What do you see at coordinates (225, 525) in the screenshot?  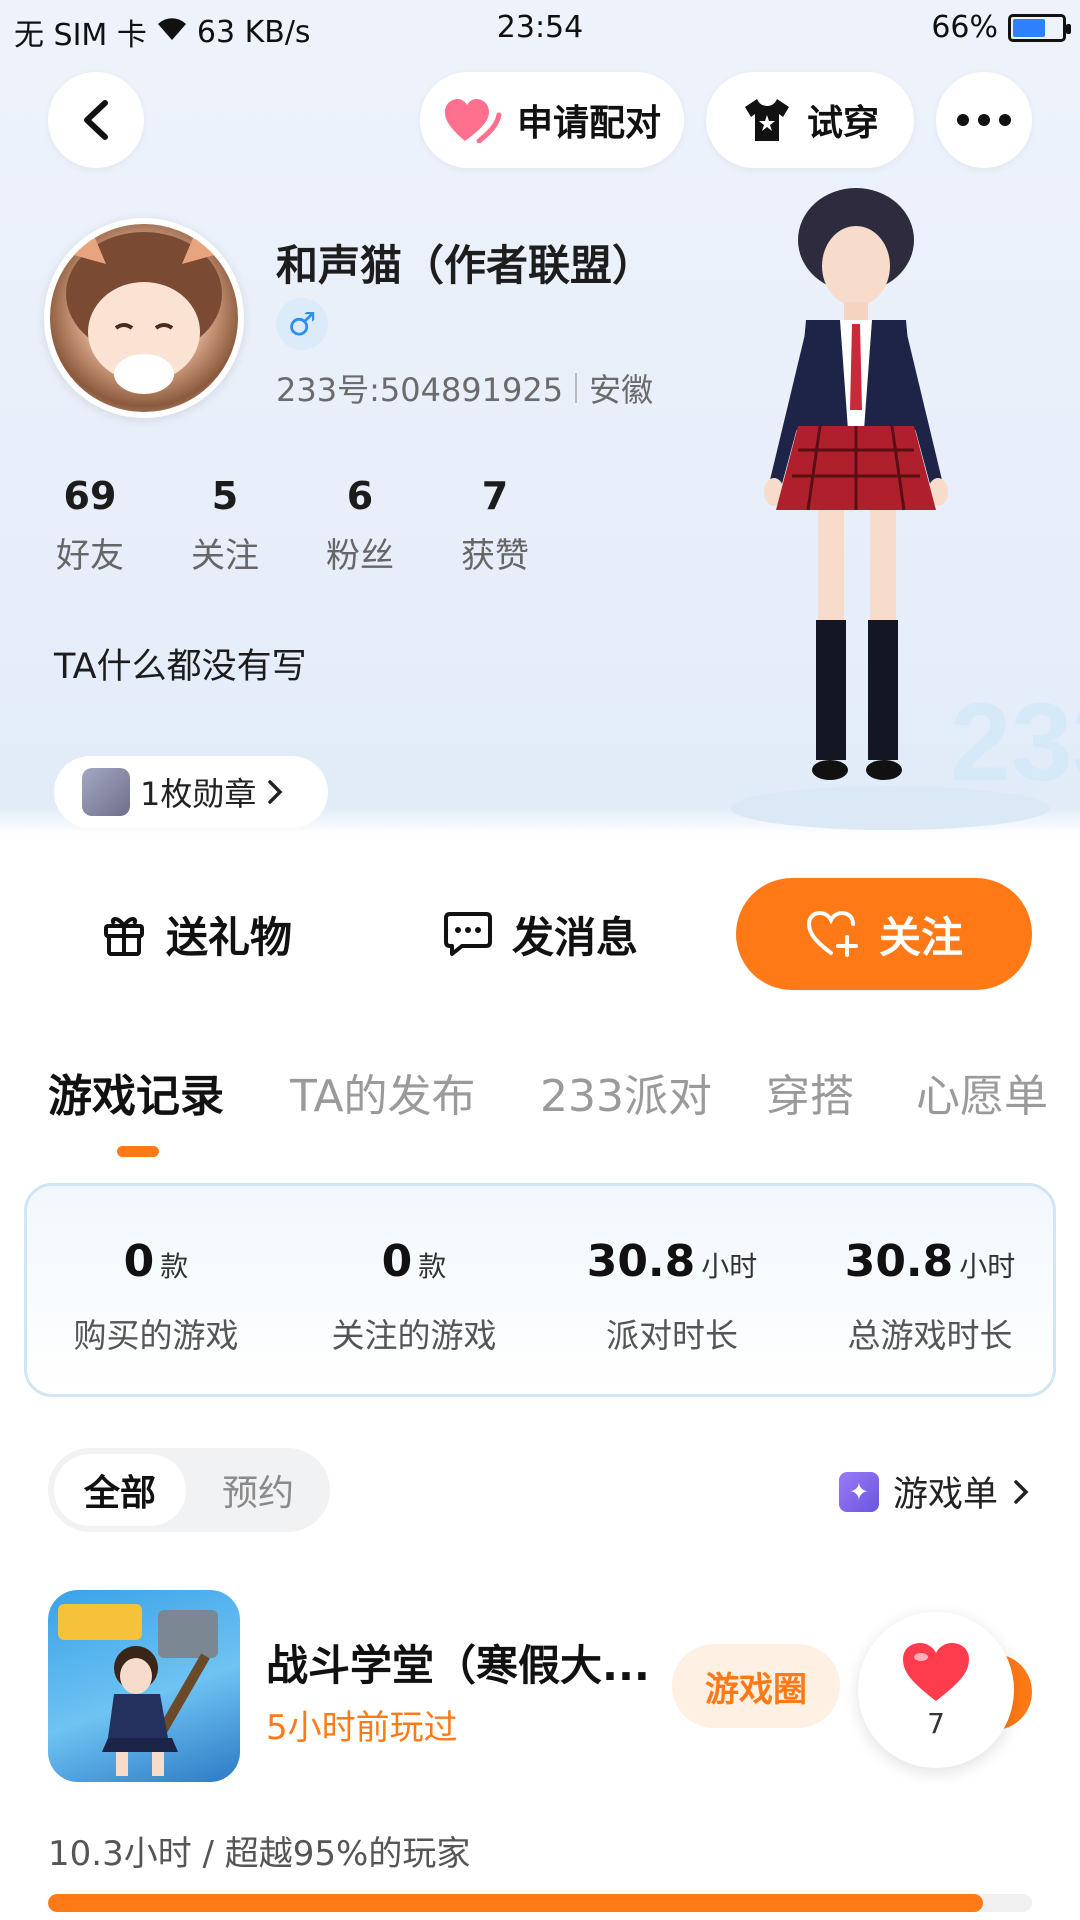 I see `stat-following: 5 关注` at bounding box center [225, 525].